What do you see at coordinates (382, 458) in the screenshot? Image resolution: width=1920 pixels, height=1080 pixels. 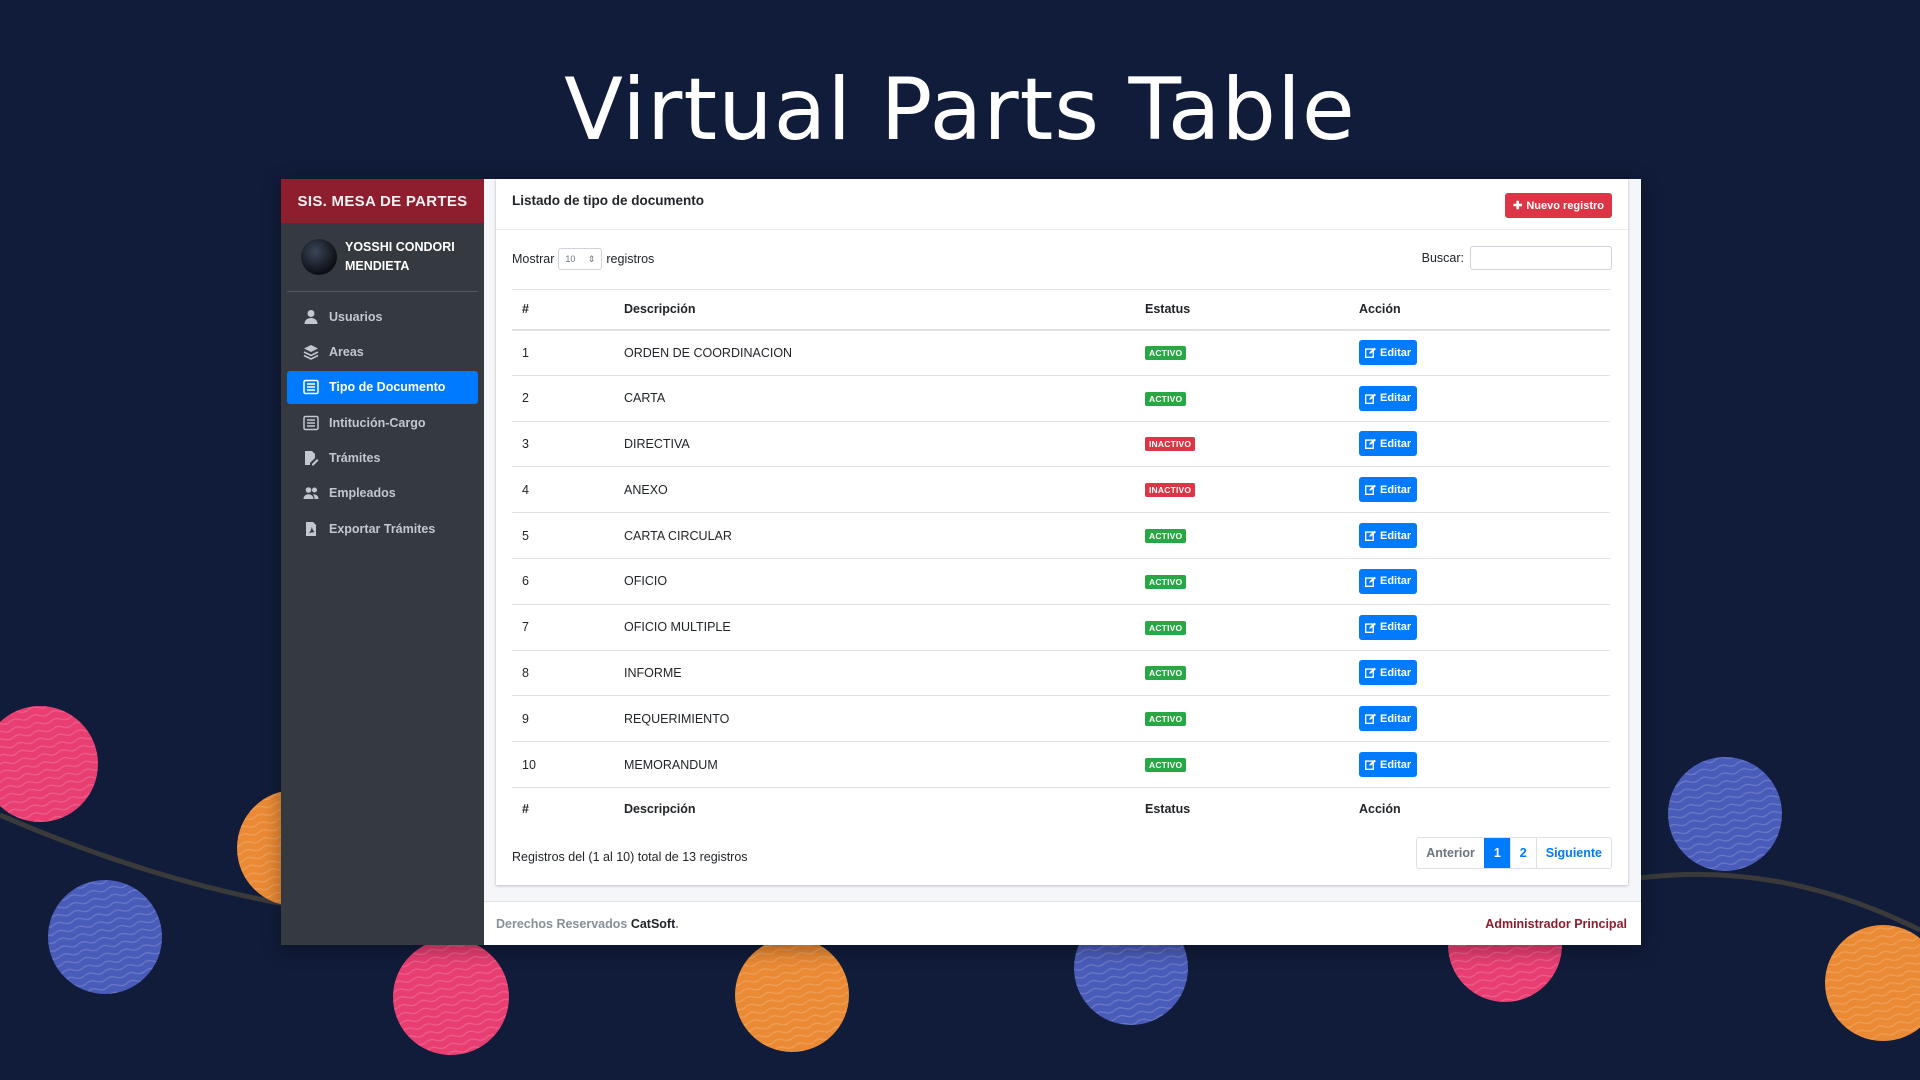 I see `sidebar-item-tramites: Trámites` at bounding box center [382, 458].